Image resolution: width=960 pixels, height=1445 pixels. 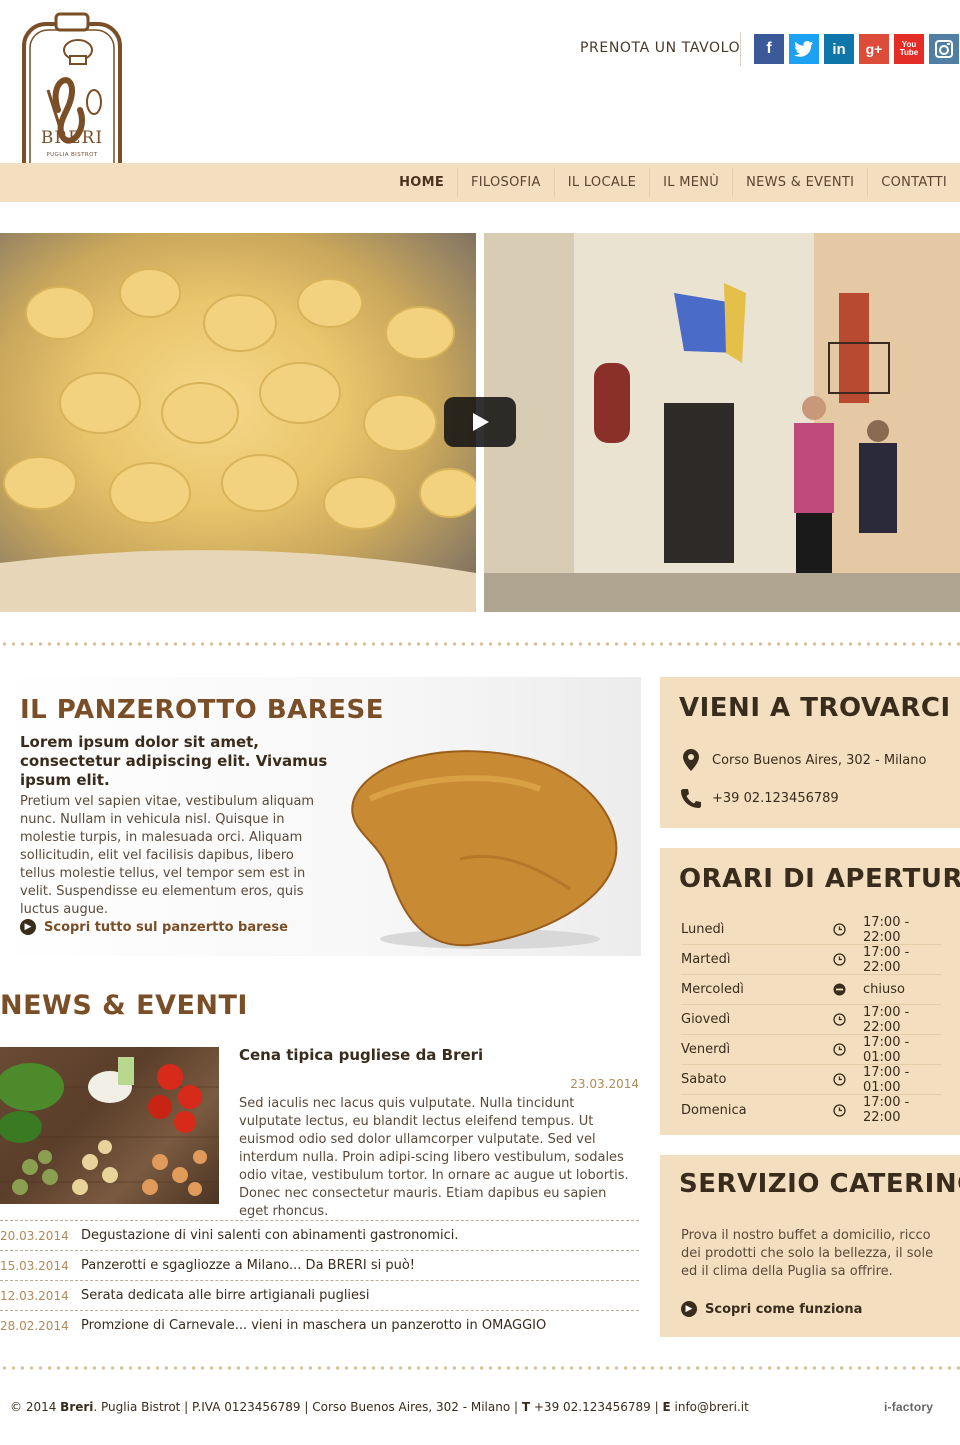 What do you see at coordinates (505, 182) in the screenshot?
I see `nav-filosofia: FILOSOFIA` at bounding box center [505, 182].